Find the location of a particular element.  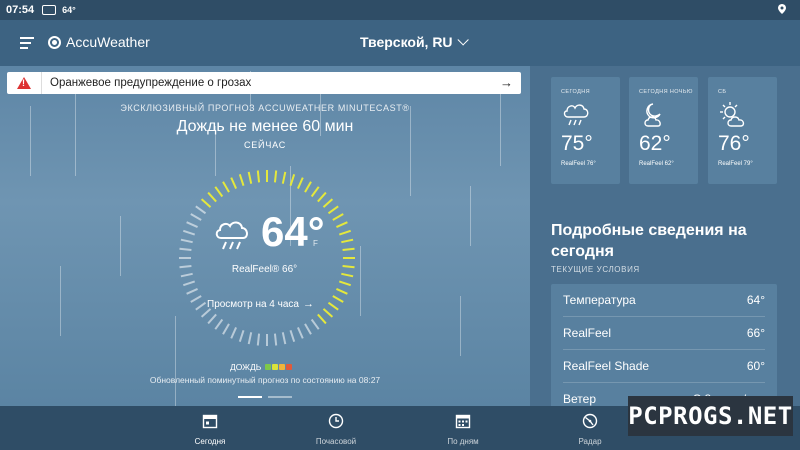

details-subtitle: ТЕКУЩИЕ УСЛОВИЯ is located at coordinates (595, 269).